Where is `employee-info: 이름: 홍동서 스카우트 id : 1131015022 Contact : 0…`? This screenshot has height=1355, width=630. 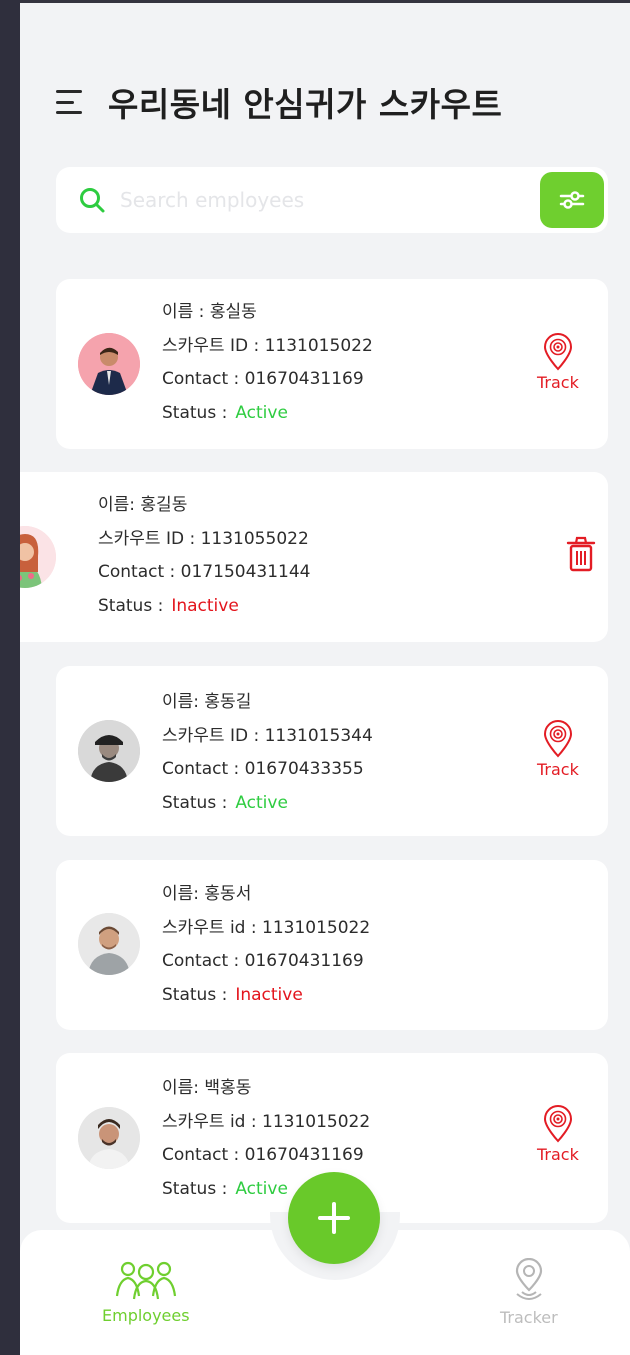 employee-info: 이름: 홍동서 스카우트 id : 1131015022 Contact : 0… is located at coordinates (266, 945).